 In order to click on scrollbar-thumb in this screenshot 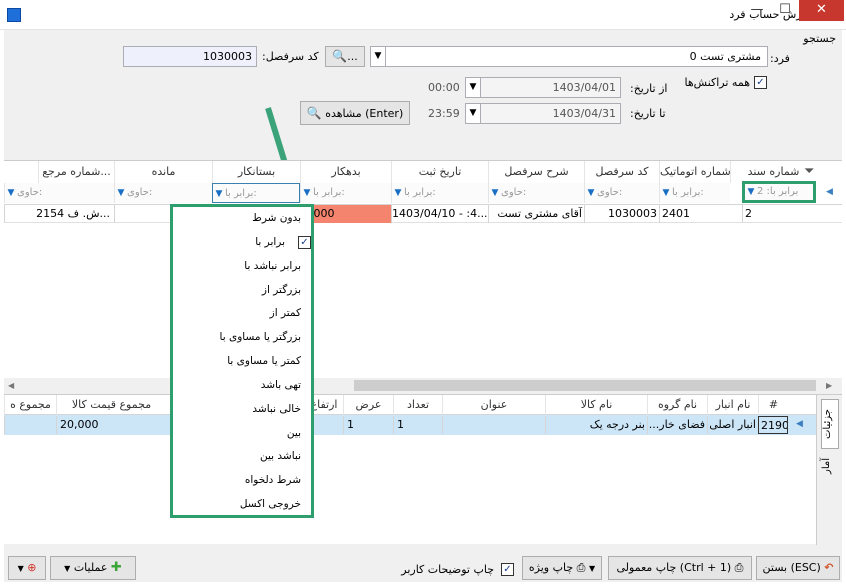, I will do `click(585, 385)`.